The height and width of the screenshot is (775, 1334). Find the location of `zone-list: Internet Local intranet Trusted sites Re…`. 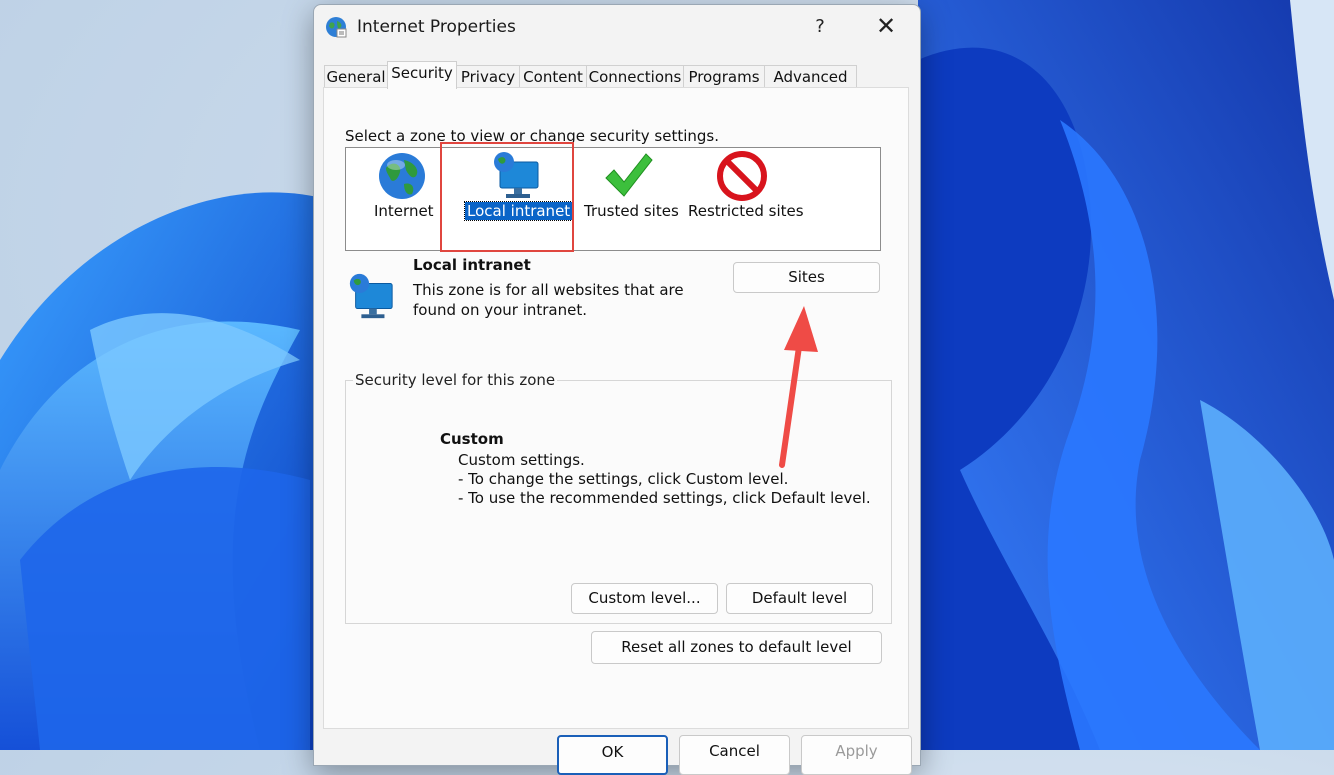

zone-list: Internet Local intranet Trusted sites Re… is located at coordinates (613, 197).